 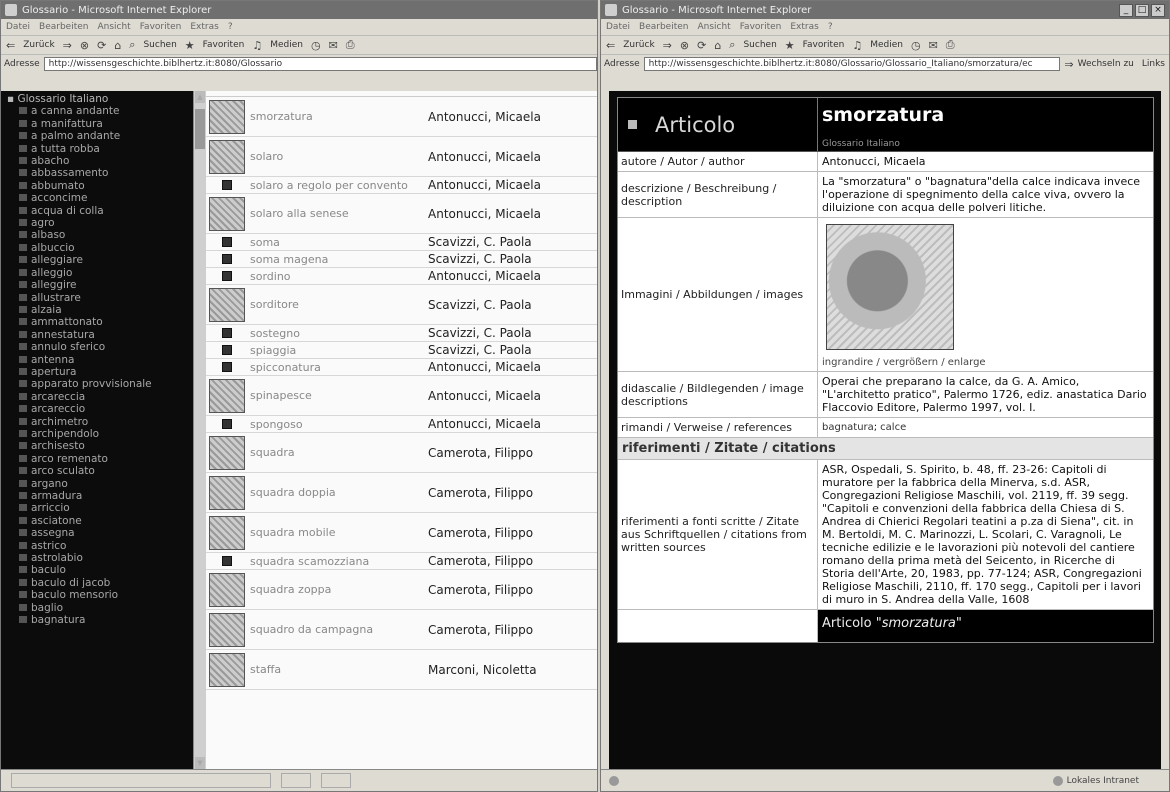 What do you see at coordinates (106, 496) in the screenshot?
I see `sidebar-item: armadura` at bounding box center [106, 496].